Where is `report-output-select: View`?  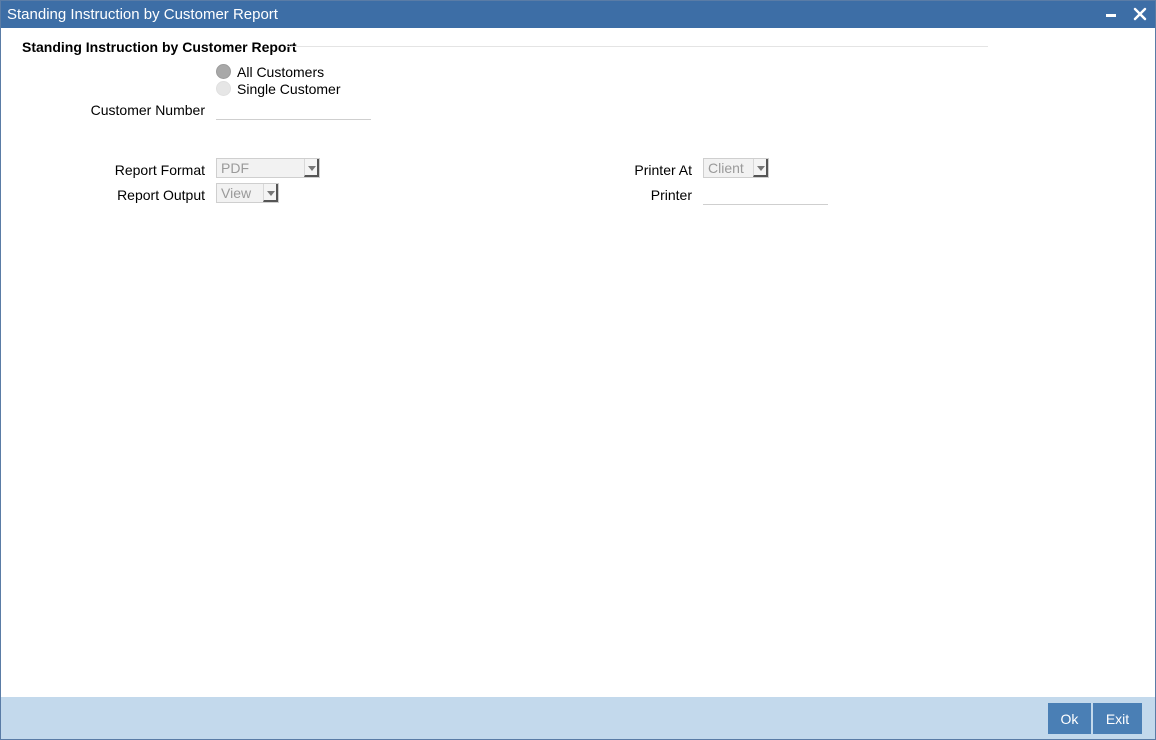
report-output-select: View is located at coordinates (247, 193).